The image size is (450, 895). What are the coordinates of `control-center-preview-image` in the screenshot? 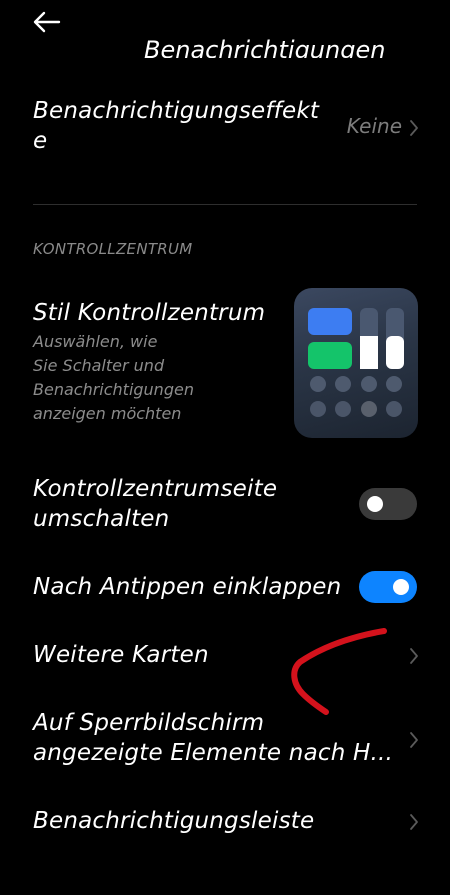 It's located at (356, 363).